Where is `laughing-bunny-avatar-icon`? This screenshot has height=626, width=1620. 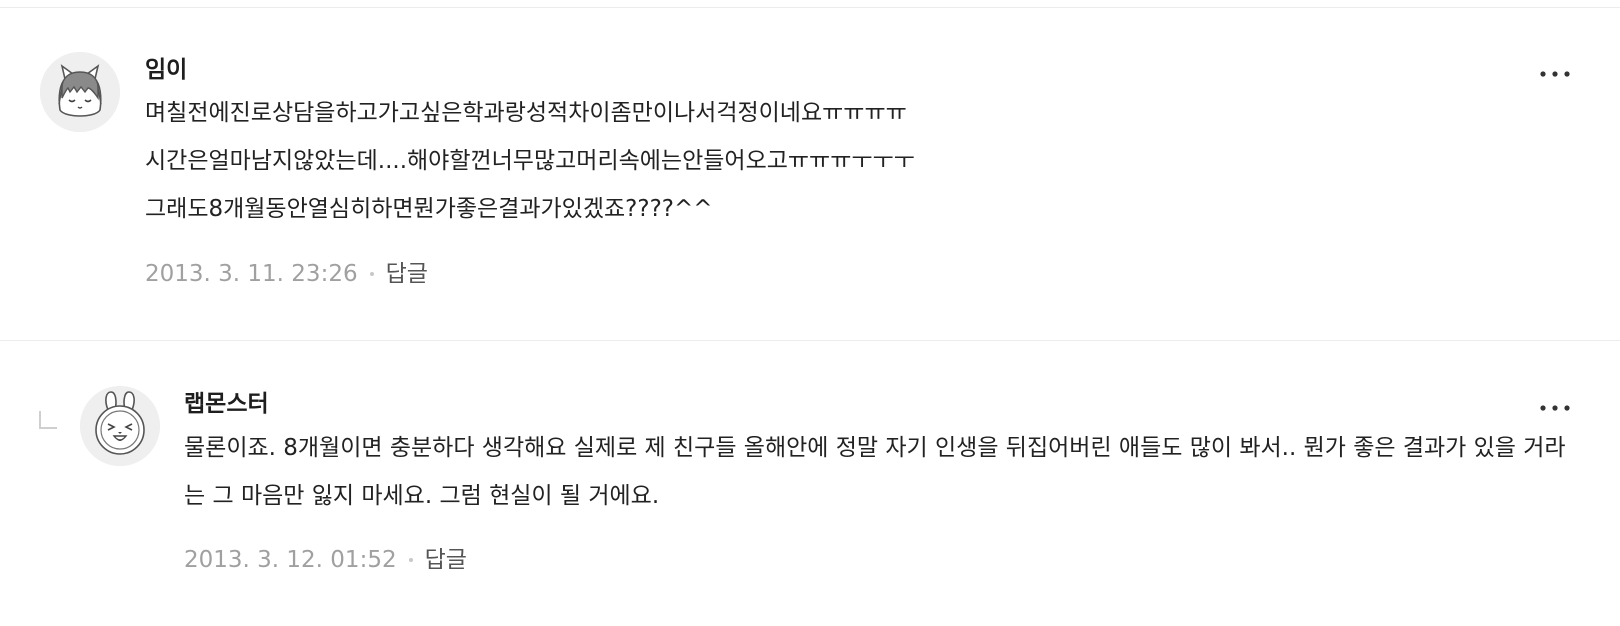 laughing-bunny-avatar-icon is located at coordinates (120, 426).